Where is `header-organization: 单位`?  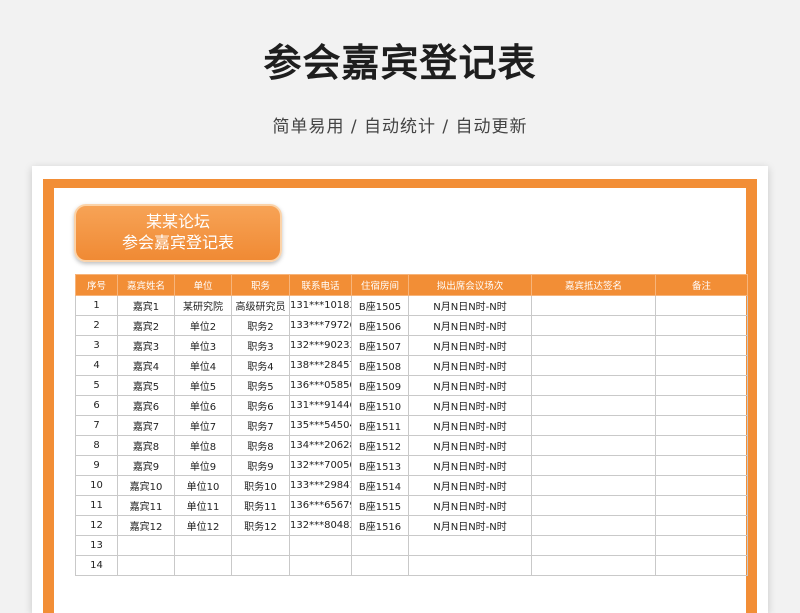
header-organization: 单位 is located at coordinates (203, 285).